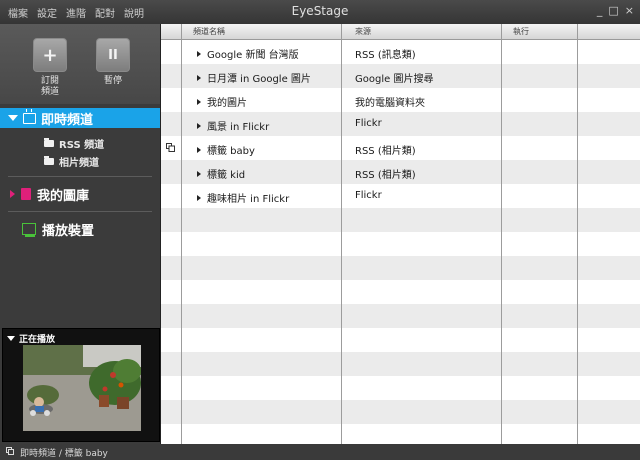 Image resolution: width=640 pixels, height=460 pixels. Describe the element at coordinates (10, 451) in the screenshot. I see `copy-icon` at that location.